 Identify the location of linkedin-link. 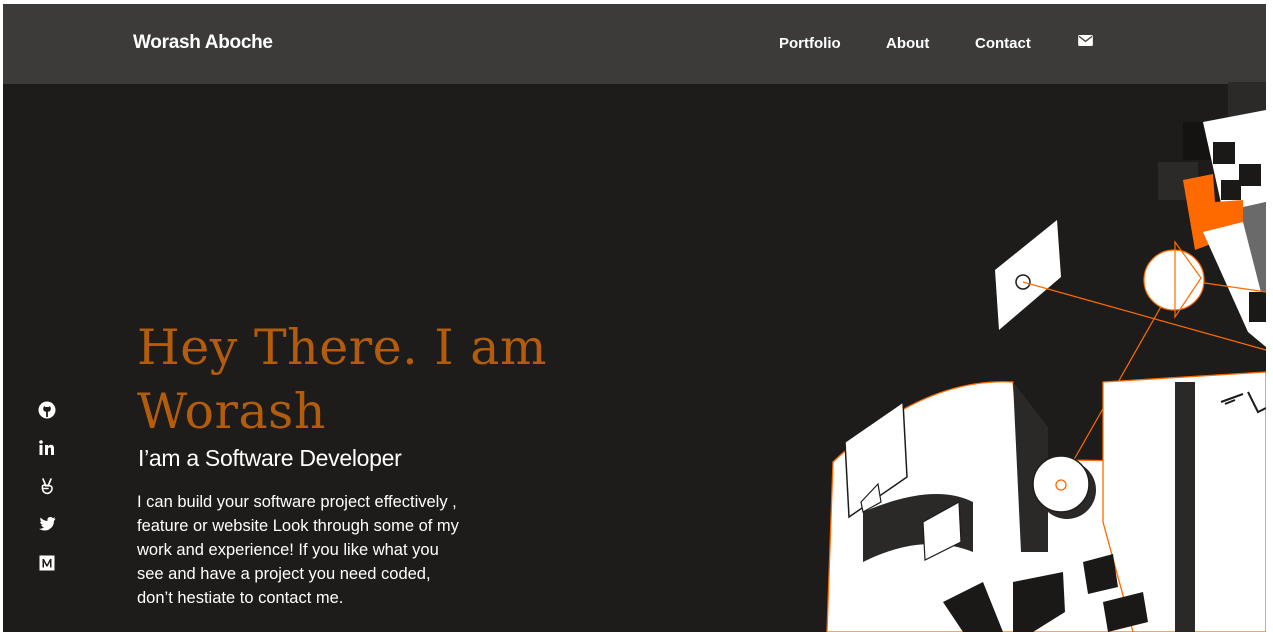
(47, 448).